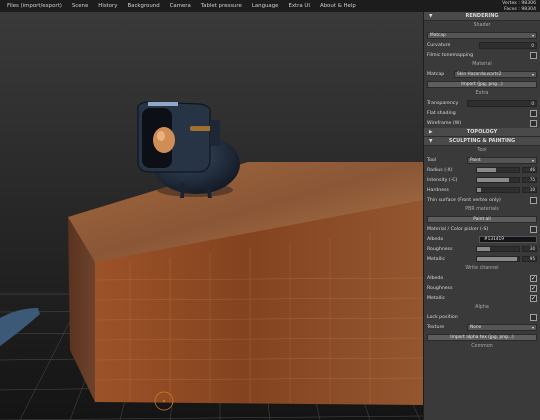 The width and height of the screenshot is (540, 420). I want to click on tool-row: Tool Paint ▾, so click(482, 160).